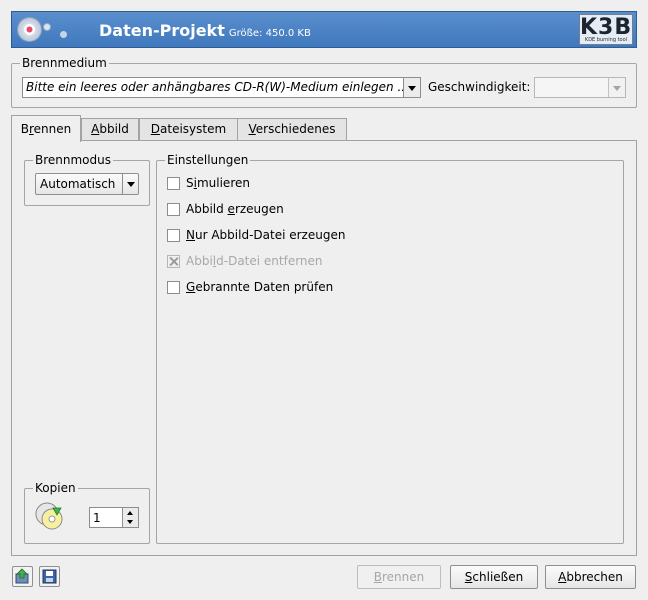 This screenshot has height=600, width=648. What do you see at coordinates (606, 29) in the screenshot?
I see `k3b-logo: K3B KDE burning tool` at bounding box center [606, 29].